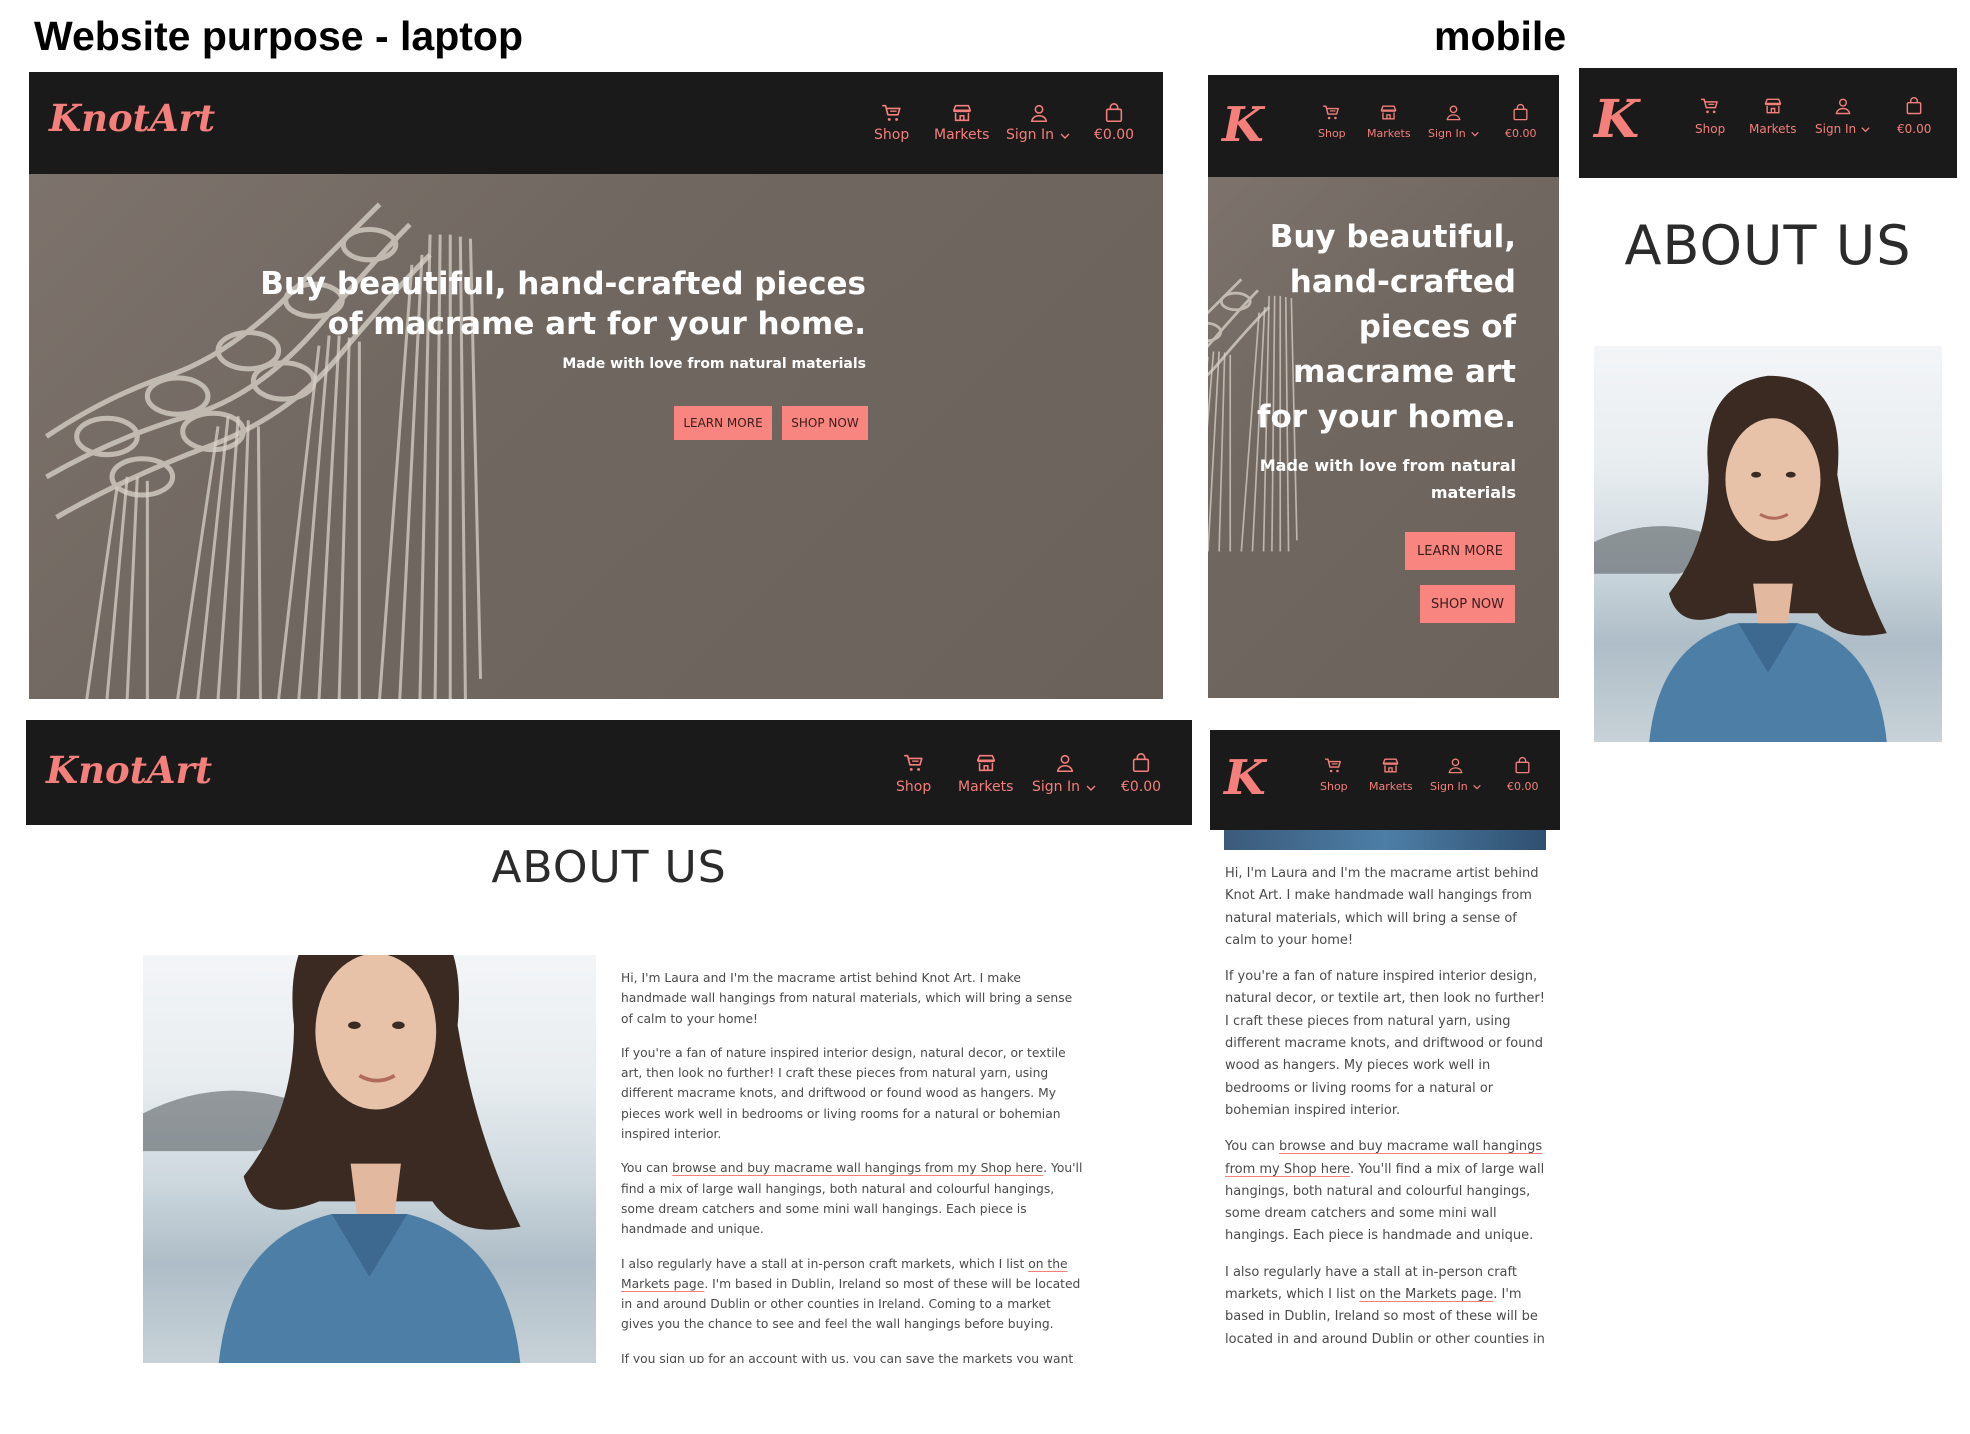 This screenshot has height=1434, width=1970. I want to click on text: If you, so click(640, 1357).